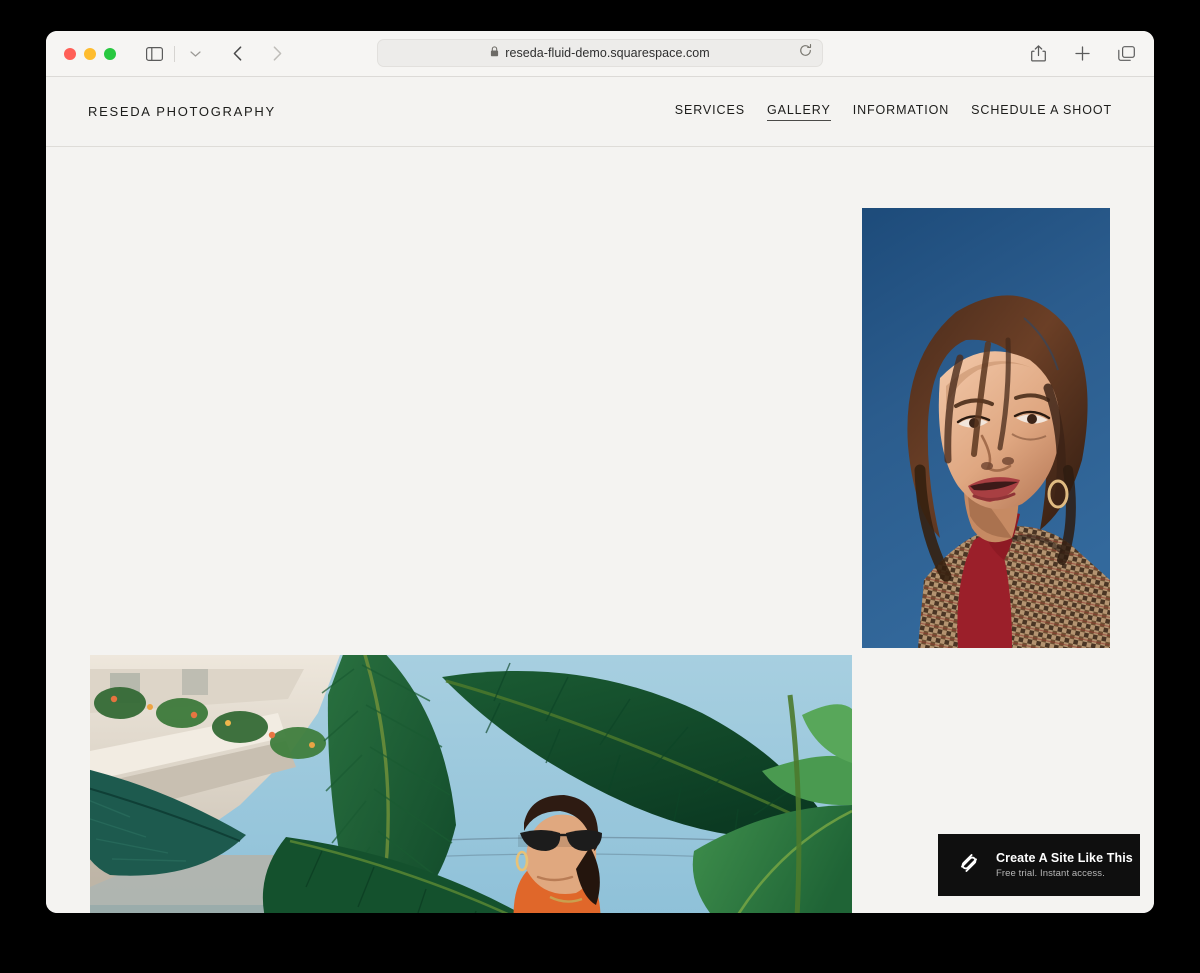  What do you see at coordinates (257, 54) in the screenshot?
I see `navigation-arrows` at bounding box center [257, 54].